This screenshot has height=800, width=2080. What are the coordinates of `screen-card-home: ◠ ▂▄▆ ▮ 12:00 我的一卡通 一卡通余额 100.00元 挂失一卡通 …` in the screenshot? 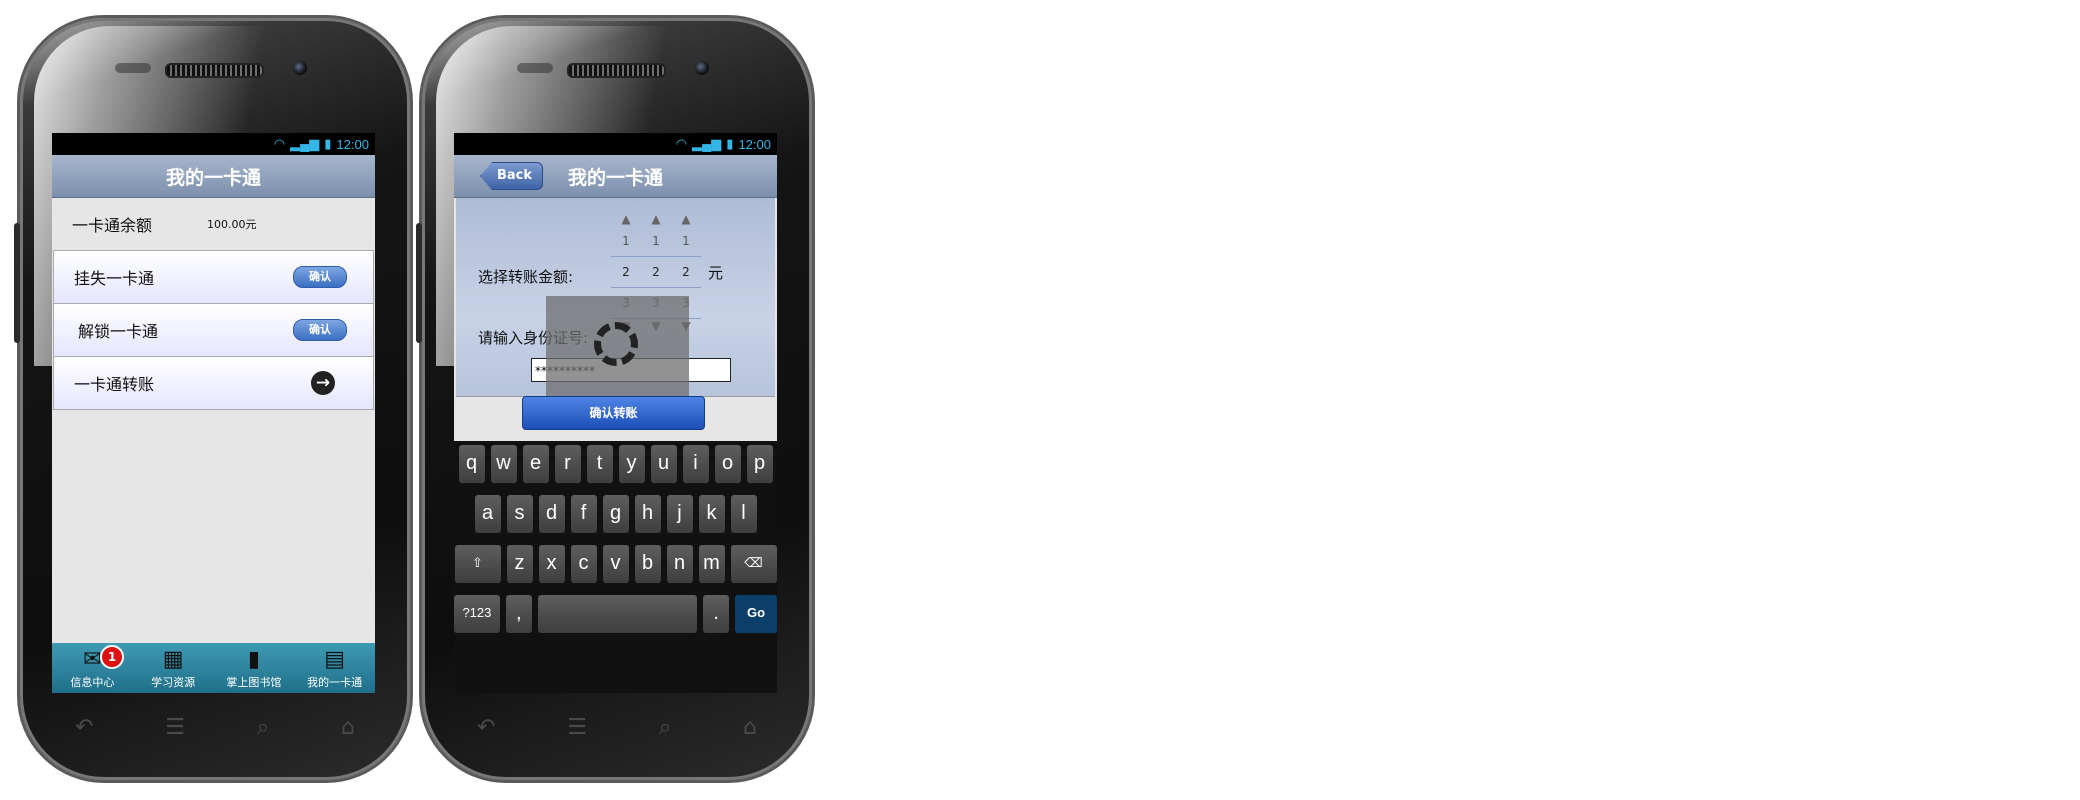 It's located at (213, 413).